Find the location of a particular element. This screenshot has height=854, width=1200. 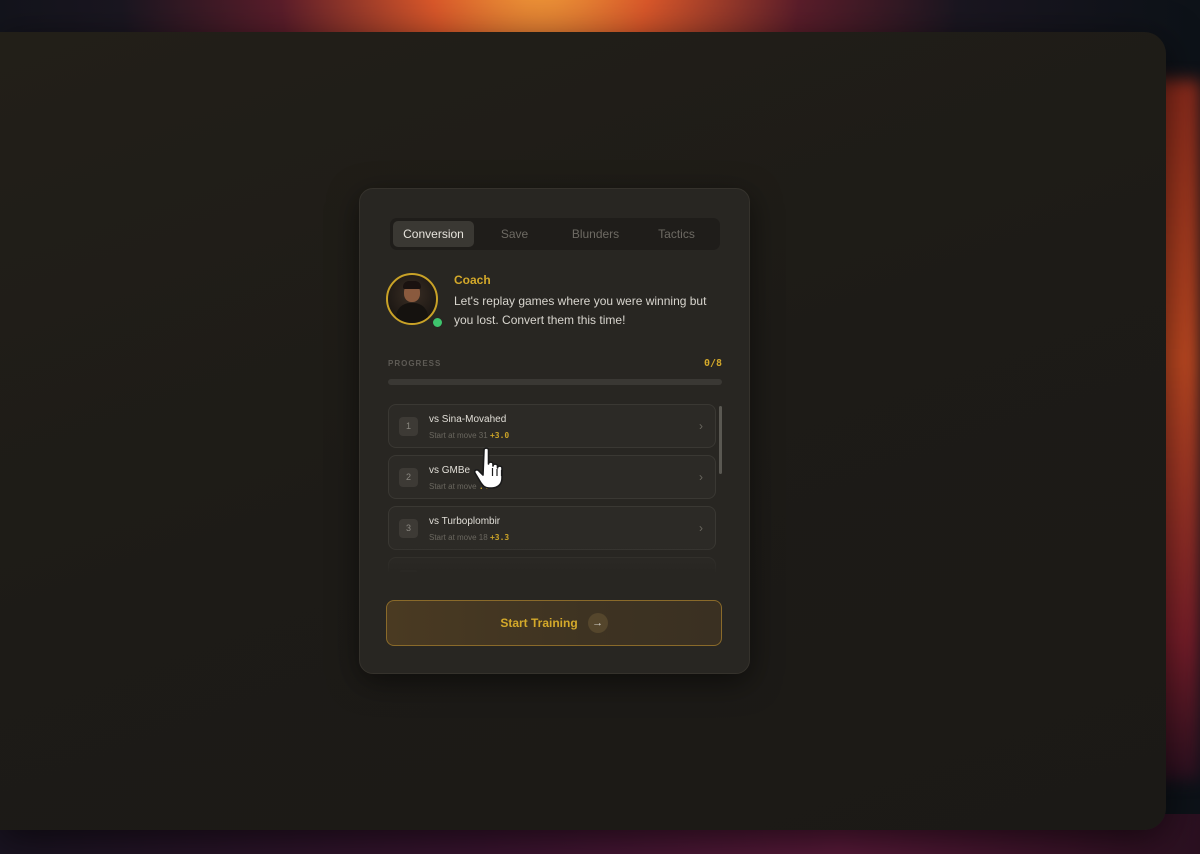

coach-avatar is located at coordinates (412, 299).